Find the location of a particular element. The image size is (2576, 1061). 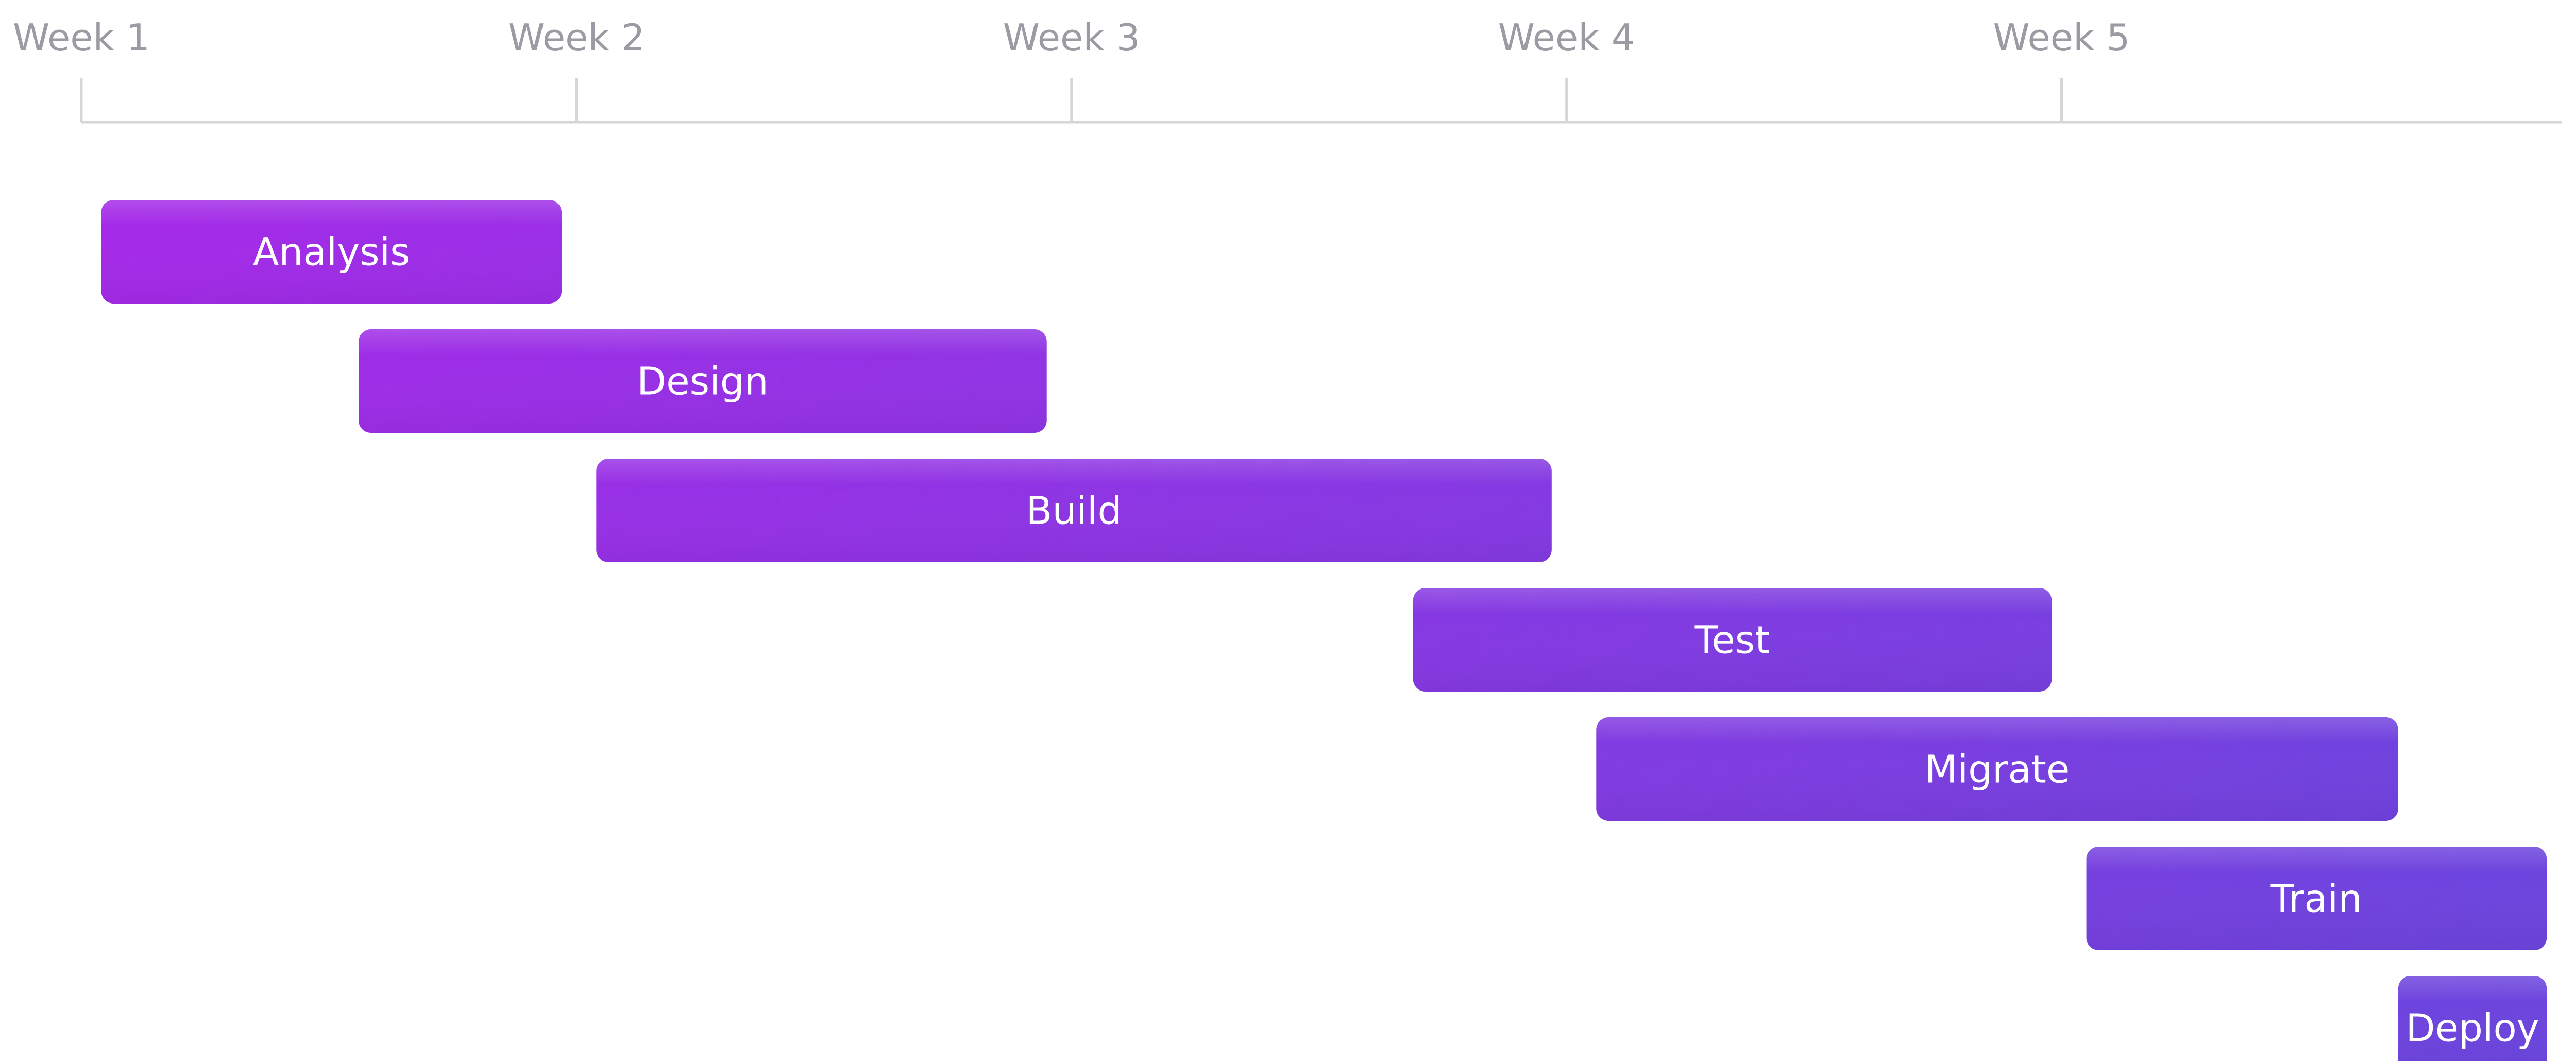

task-bar-group: Migrate is located at coordinates (1997, 769).